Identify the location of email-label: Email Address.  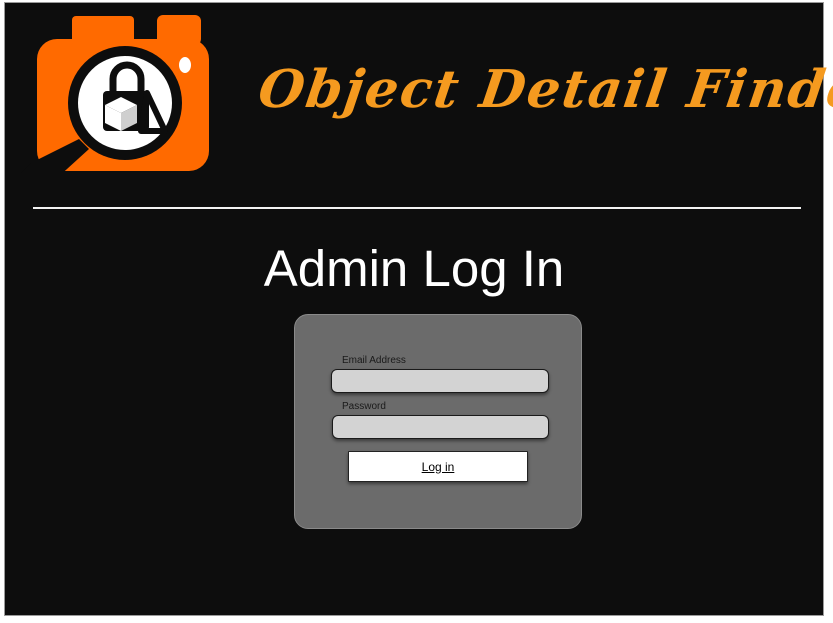
(374, 360).